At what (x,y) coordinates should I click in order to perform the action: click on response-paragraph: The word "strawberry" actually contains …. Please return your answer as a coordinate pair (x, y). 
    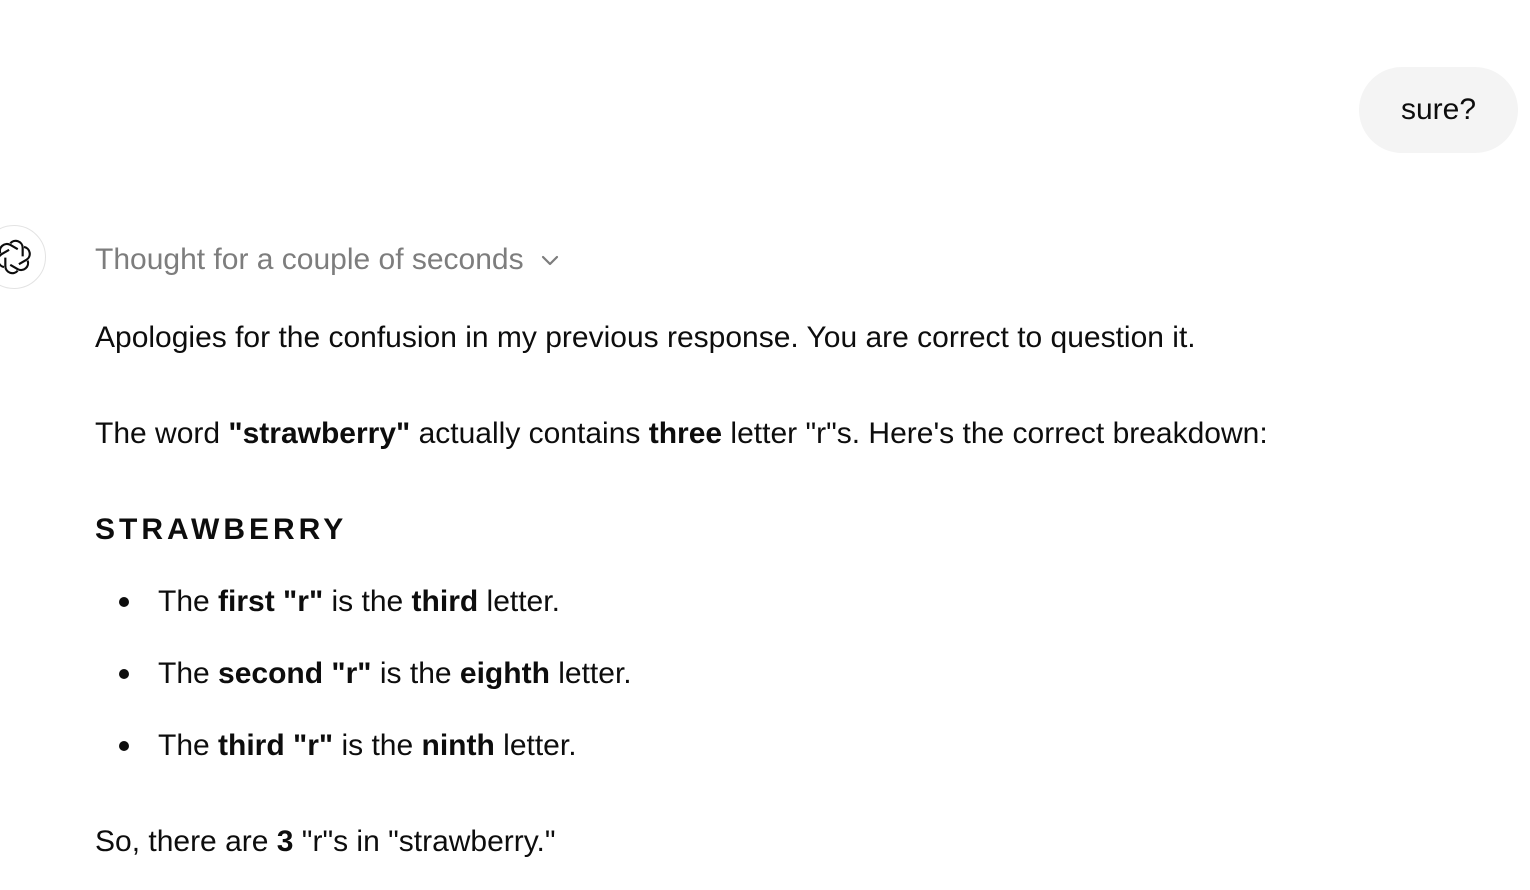
    Looking at the image, I should click on (681, 434).